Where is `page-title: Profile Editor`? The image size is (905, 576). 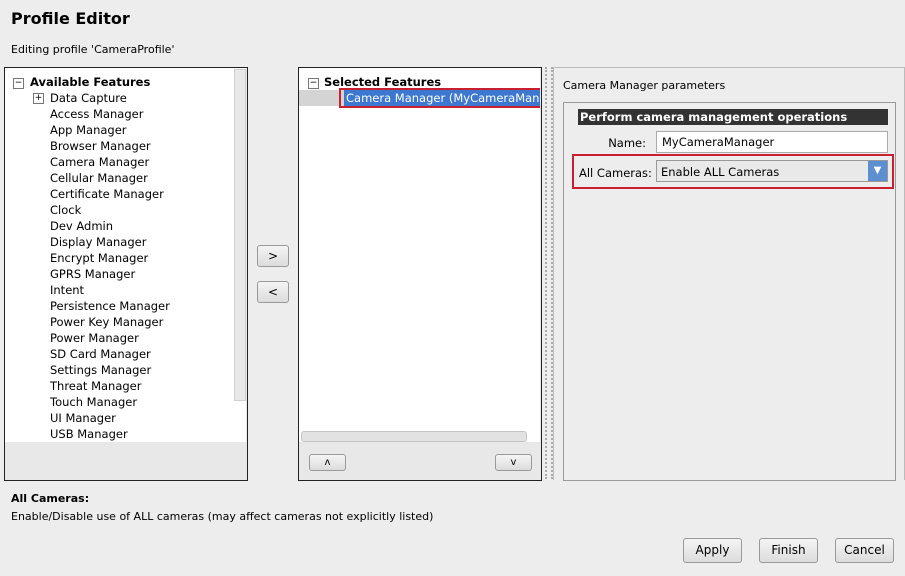
page-title: Profile Editor is located at coordinates (70, 18).